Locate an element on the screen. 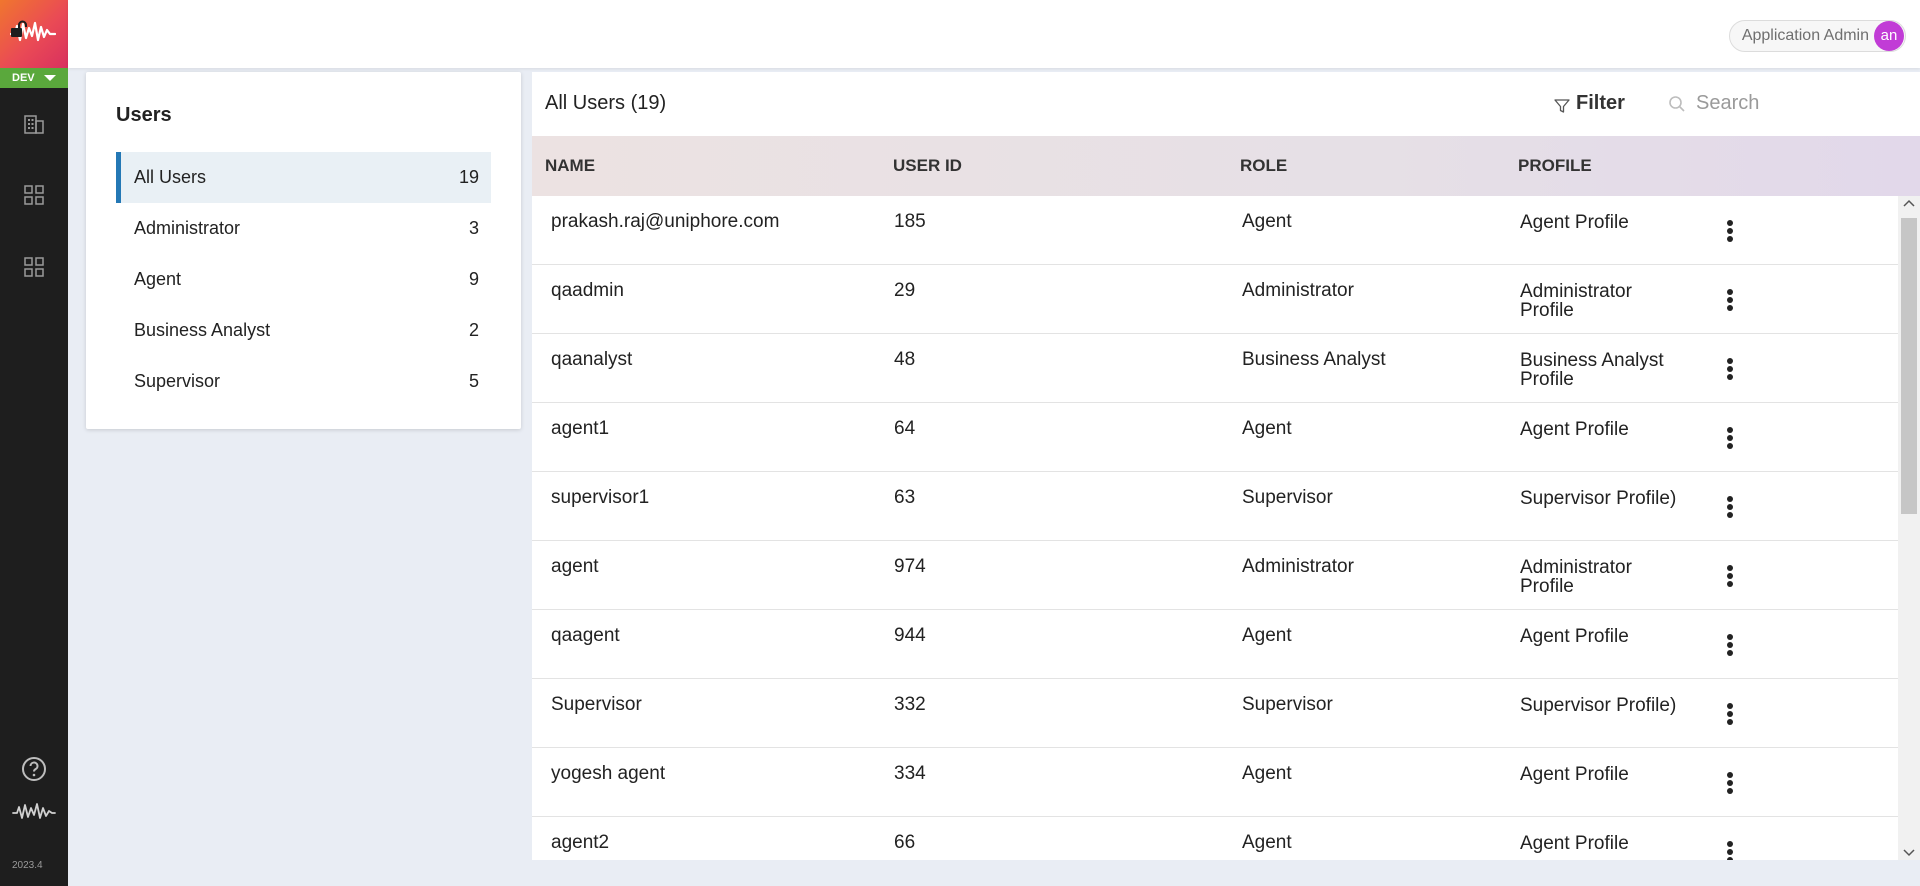  cell-user-id: 334 is located at coordinates (910, 773).